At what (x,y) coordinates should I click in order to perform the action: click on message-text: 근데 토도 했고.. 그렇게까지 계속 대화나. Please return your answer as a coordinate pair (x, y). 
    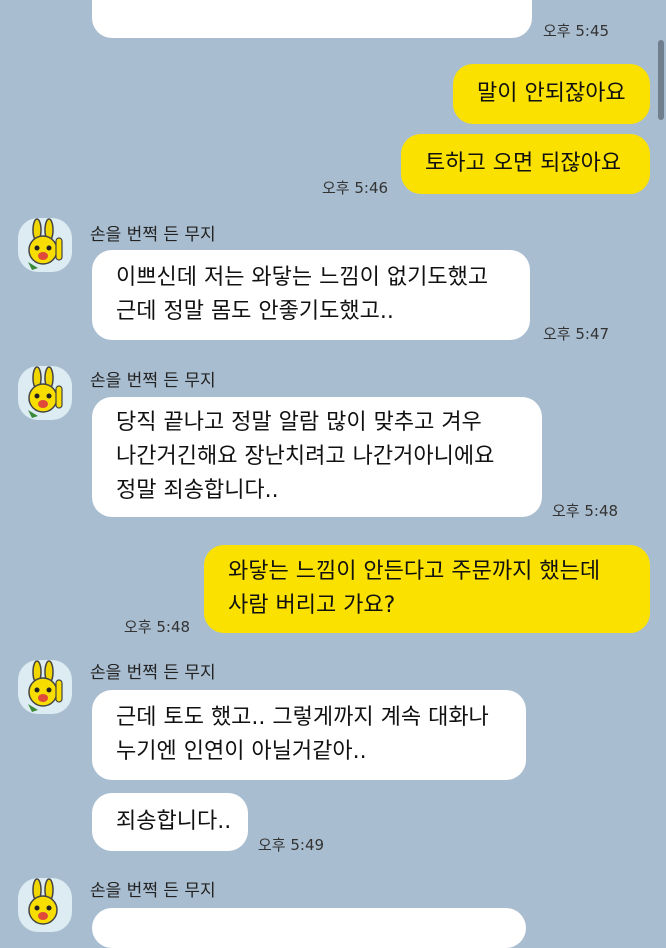
    Looking at the image, I should click on (302, 717).